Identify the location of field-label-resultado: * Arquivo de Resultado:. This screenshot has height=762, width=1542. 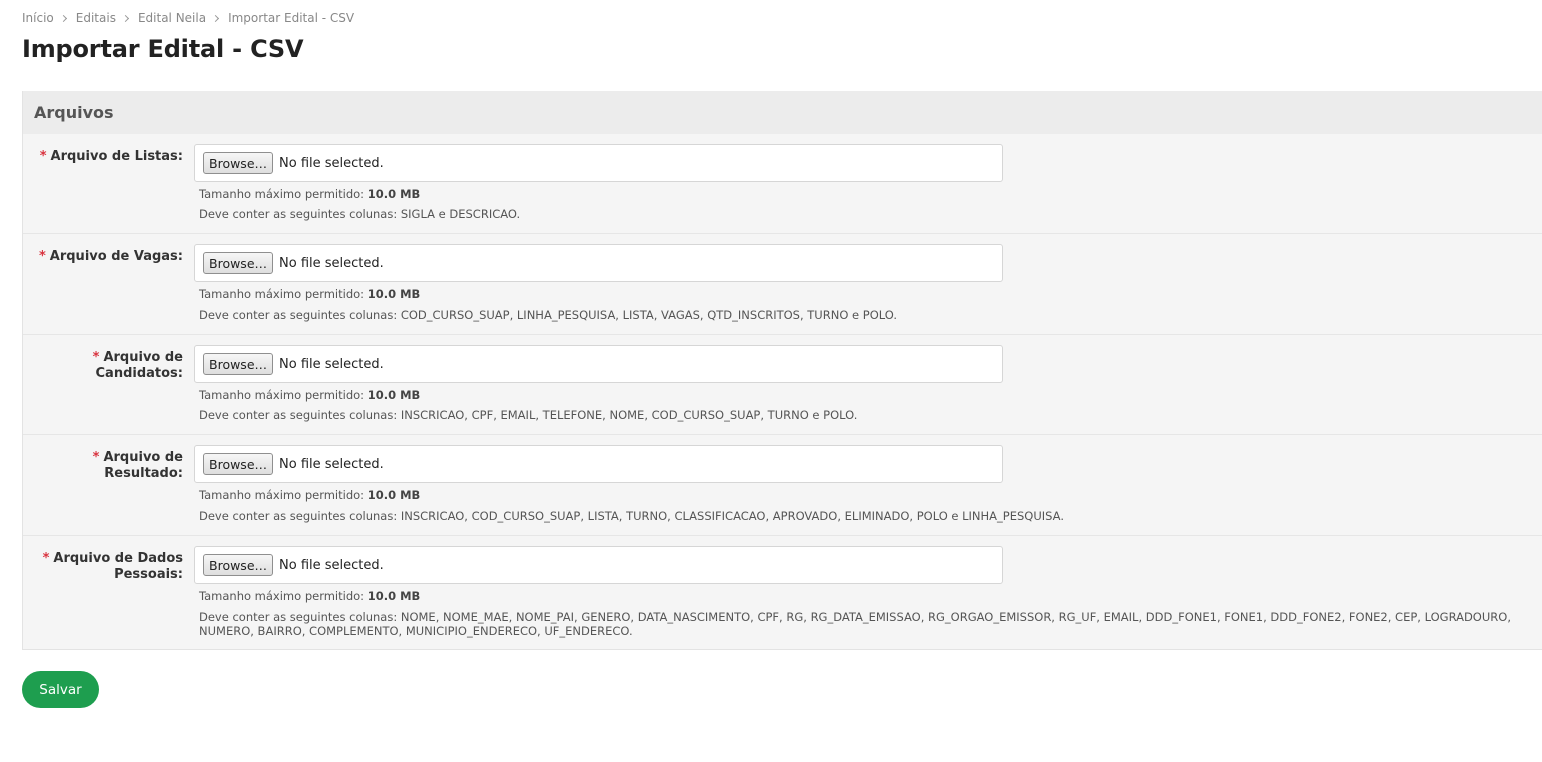
(137, 465).